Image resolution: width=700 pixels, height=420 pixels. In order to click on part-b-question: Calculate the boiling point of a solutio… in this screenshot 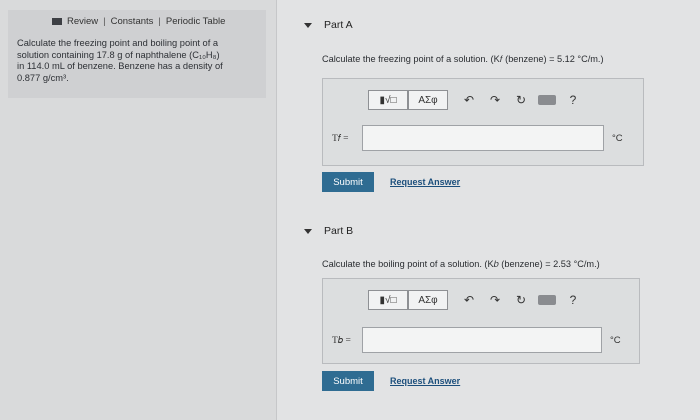, I will do `click(461, 264)`.